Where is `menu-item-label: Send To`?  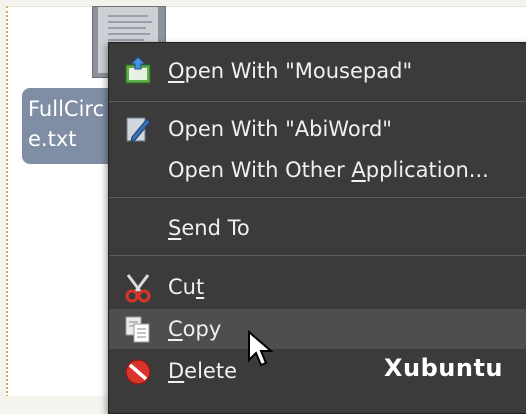 menu-item-label: Send To is located at coordinates (209, 228).